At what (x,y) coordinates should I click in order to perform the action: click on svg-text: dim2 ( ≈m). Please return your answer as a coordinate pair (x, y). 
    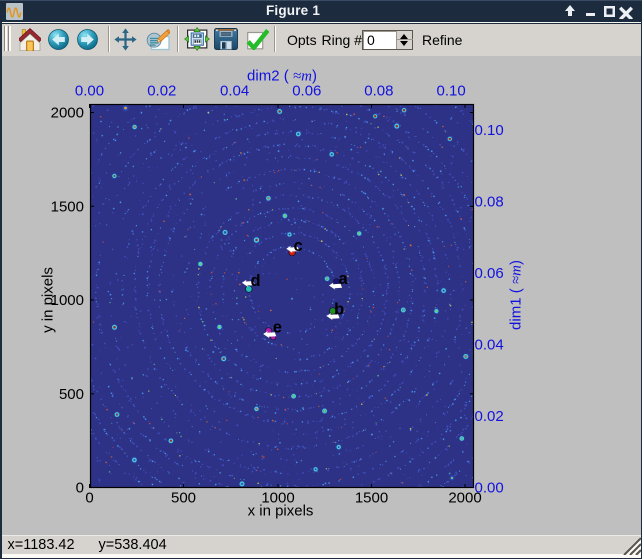
    Looking at the image, I should click on (282, 76).